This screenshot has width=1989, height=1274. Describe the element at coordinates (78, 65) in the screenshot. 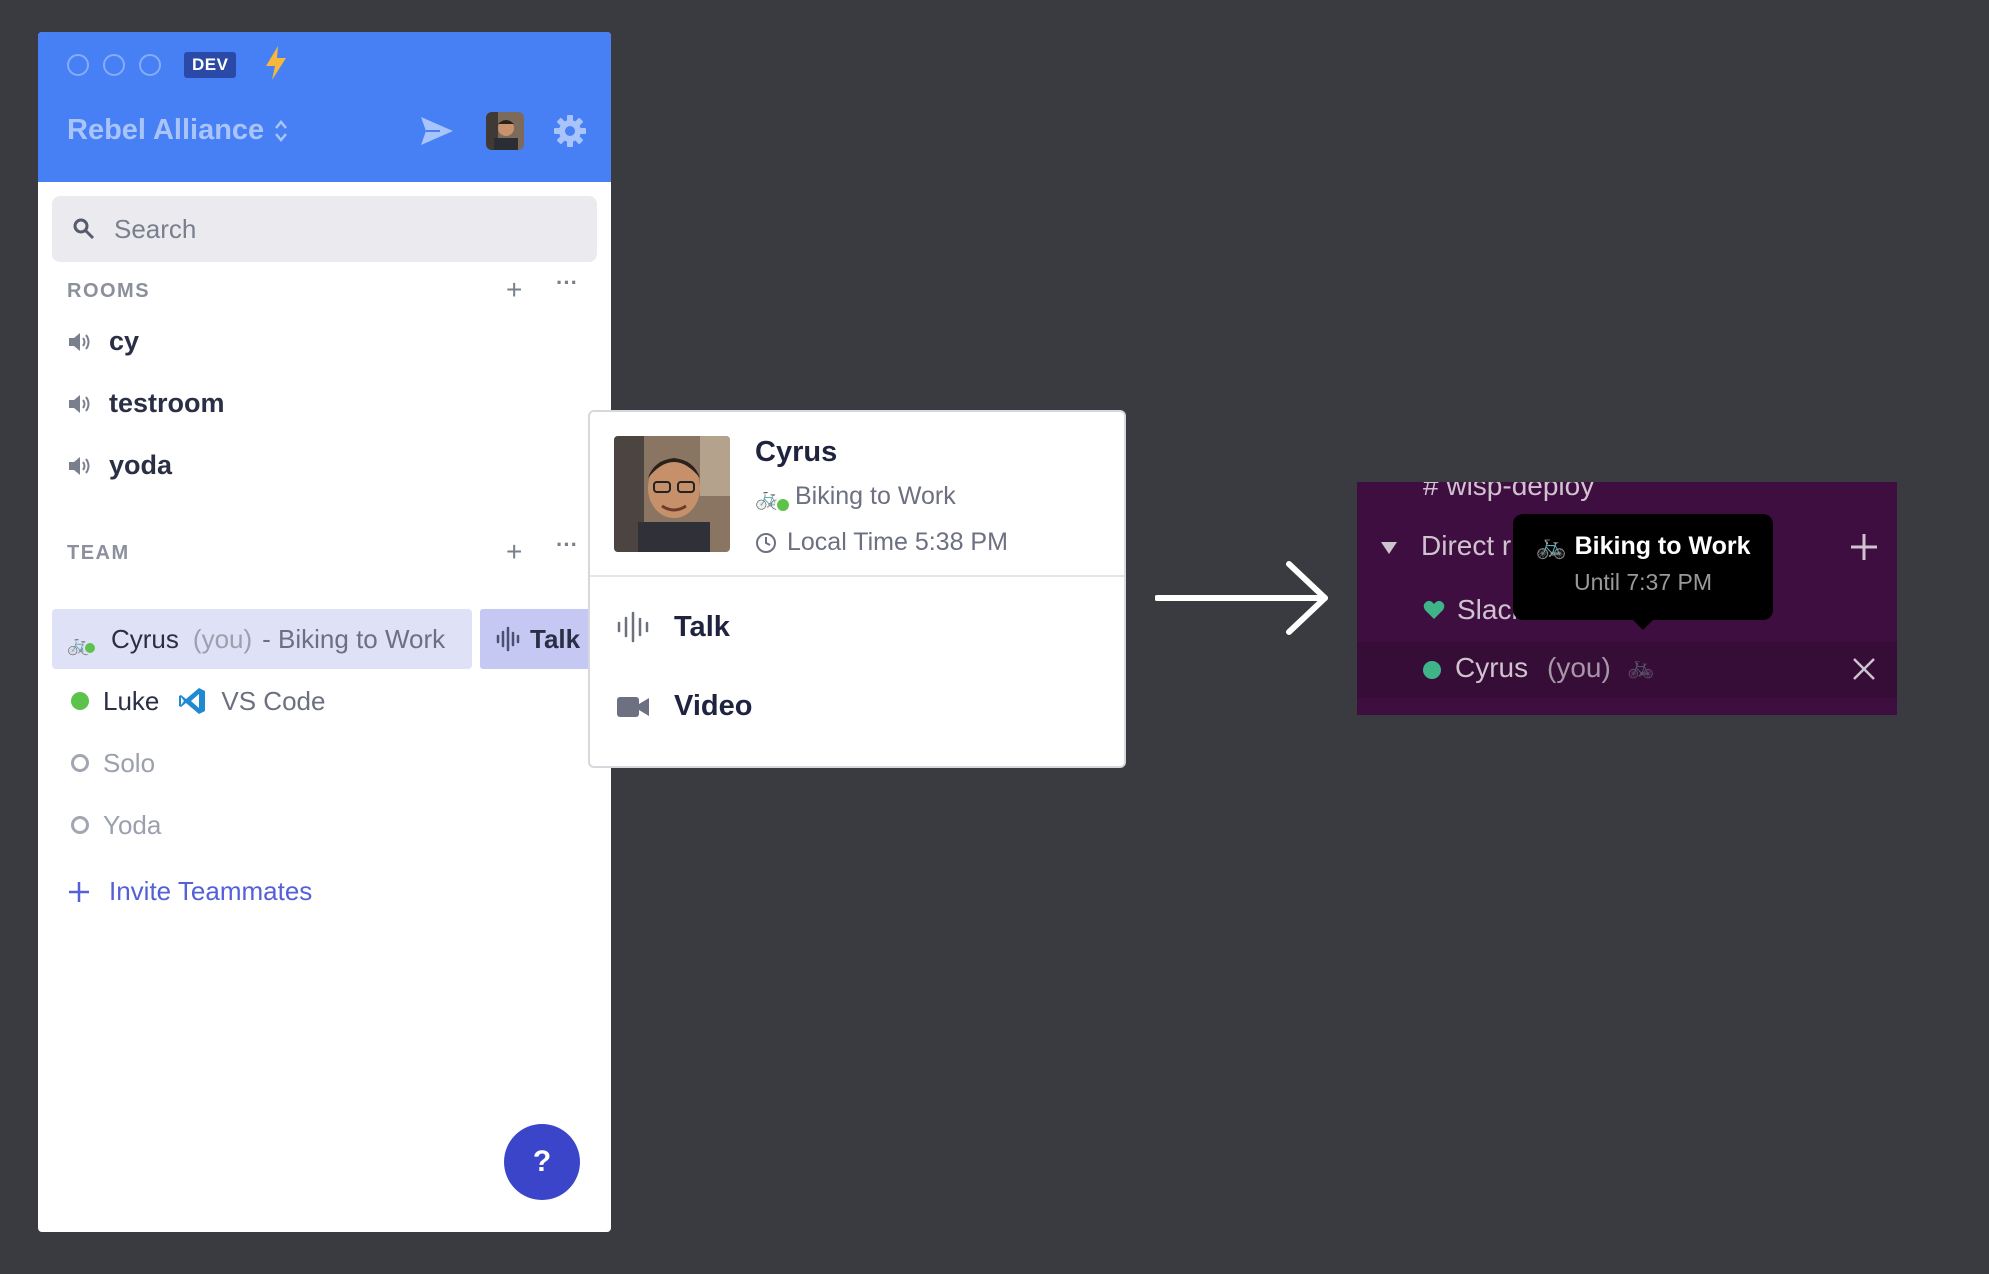

I see `close-window-button` at that location.